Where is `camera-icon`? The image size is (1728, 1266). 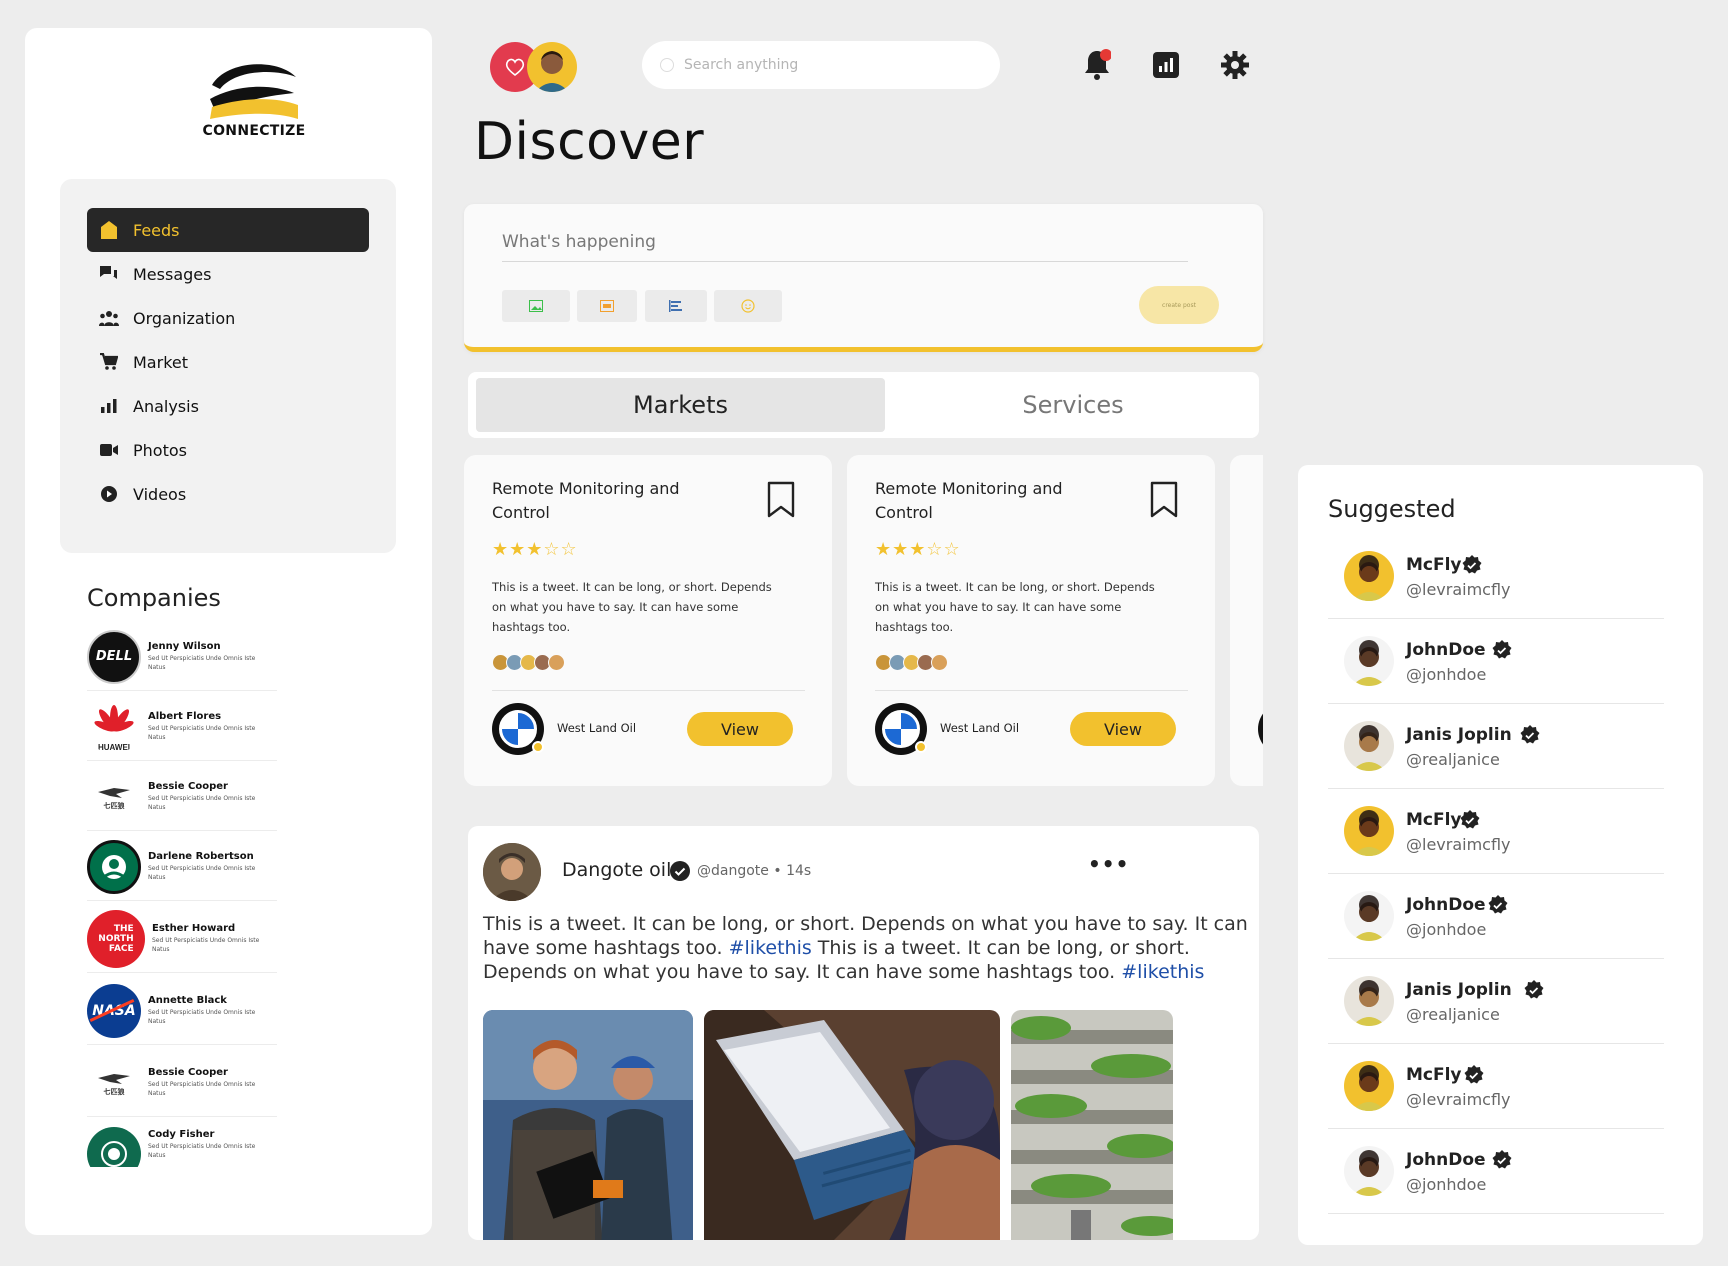 camera-icon is located at coordinates (109, 450).